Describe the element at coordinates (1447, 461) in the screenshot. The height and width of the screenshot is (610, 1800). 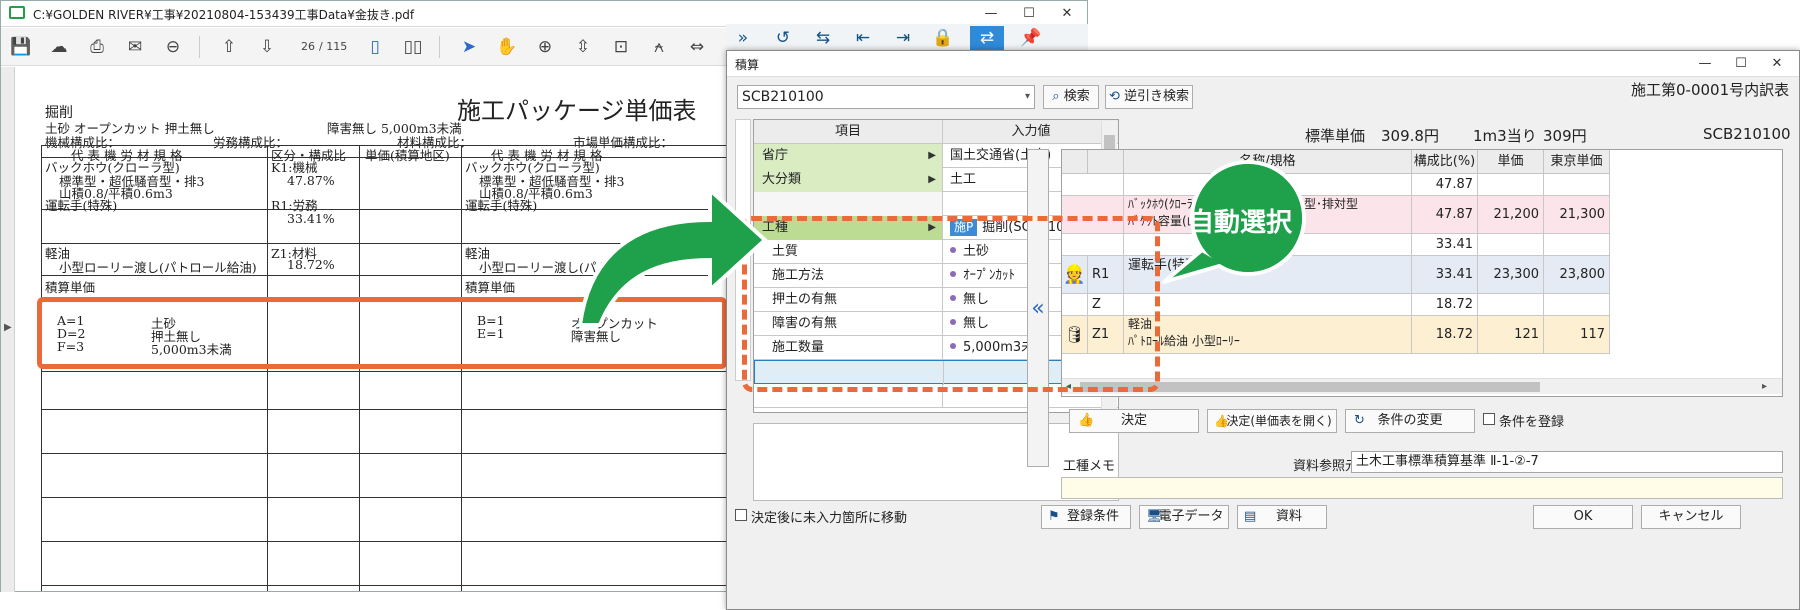
I see `source-value: 土木工事標準積算基準 Ⅱ-1-②-7` at that location.